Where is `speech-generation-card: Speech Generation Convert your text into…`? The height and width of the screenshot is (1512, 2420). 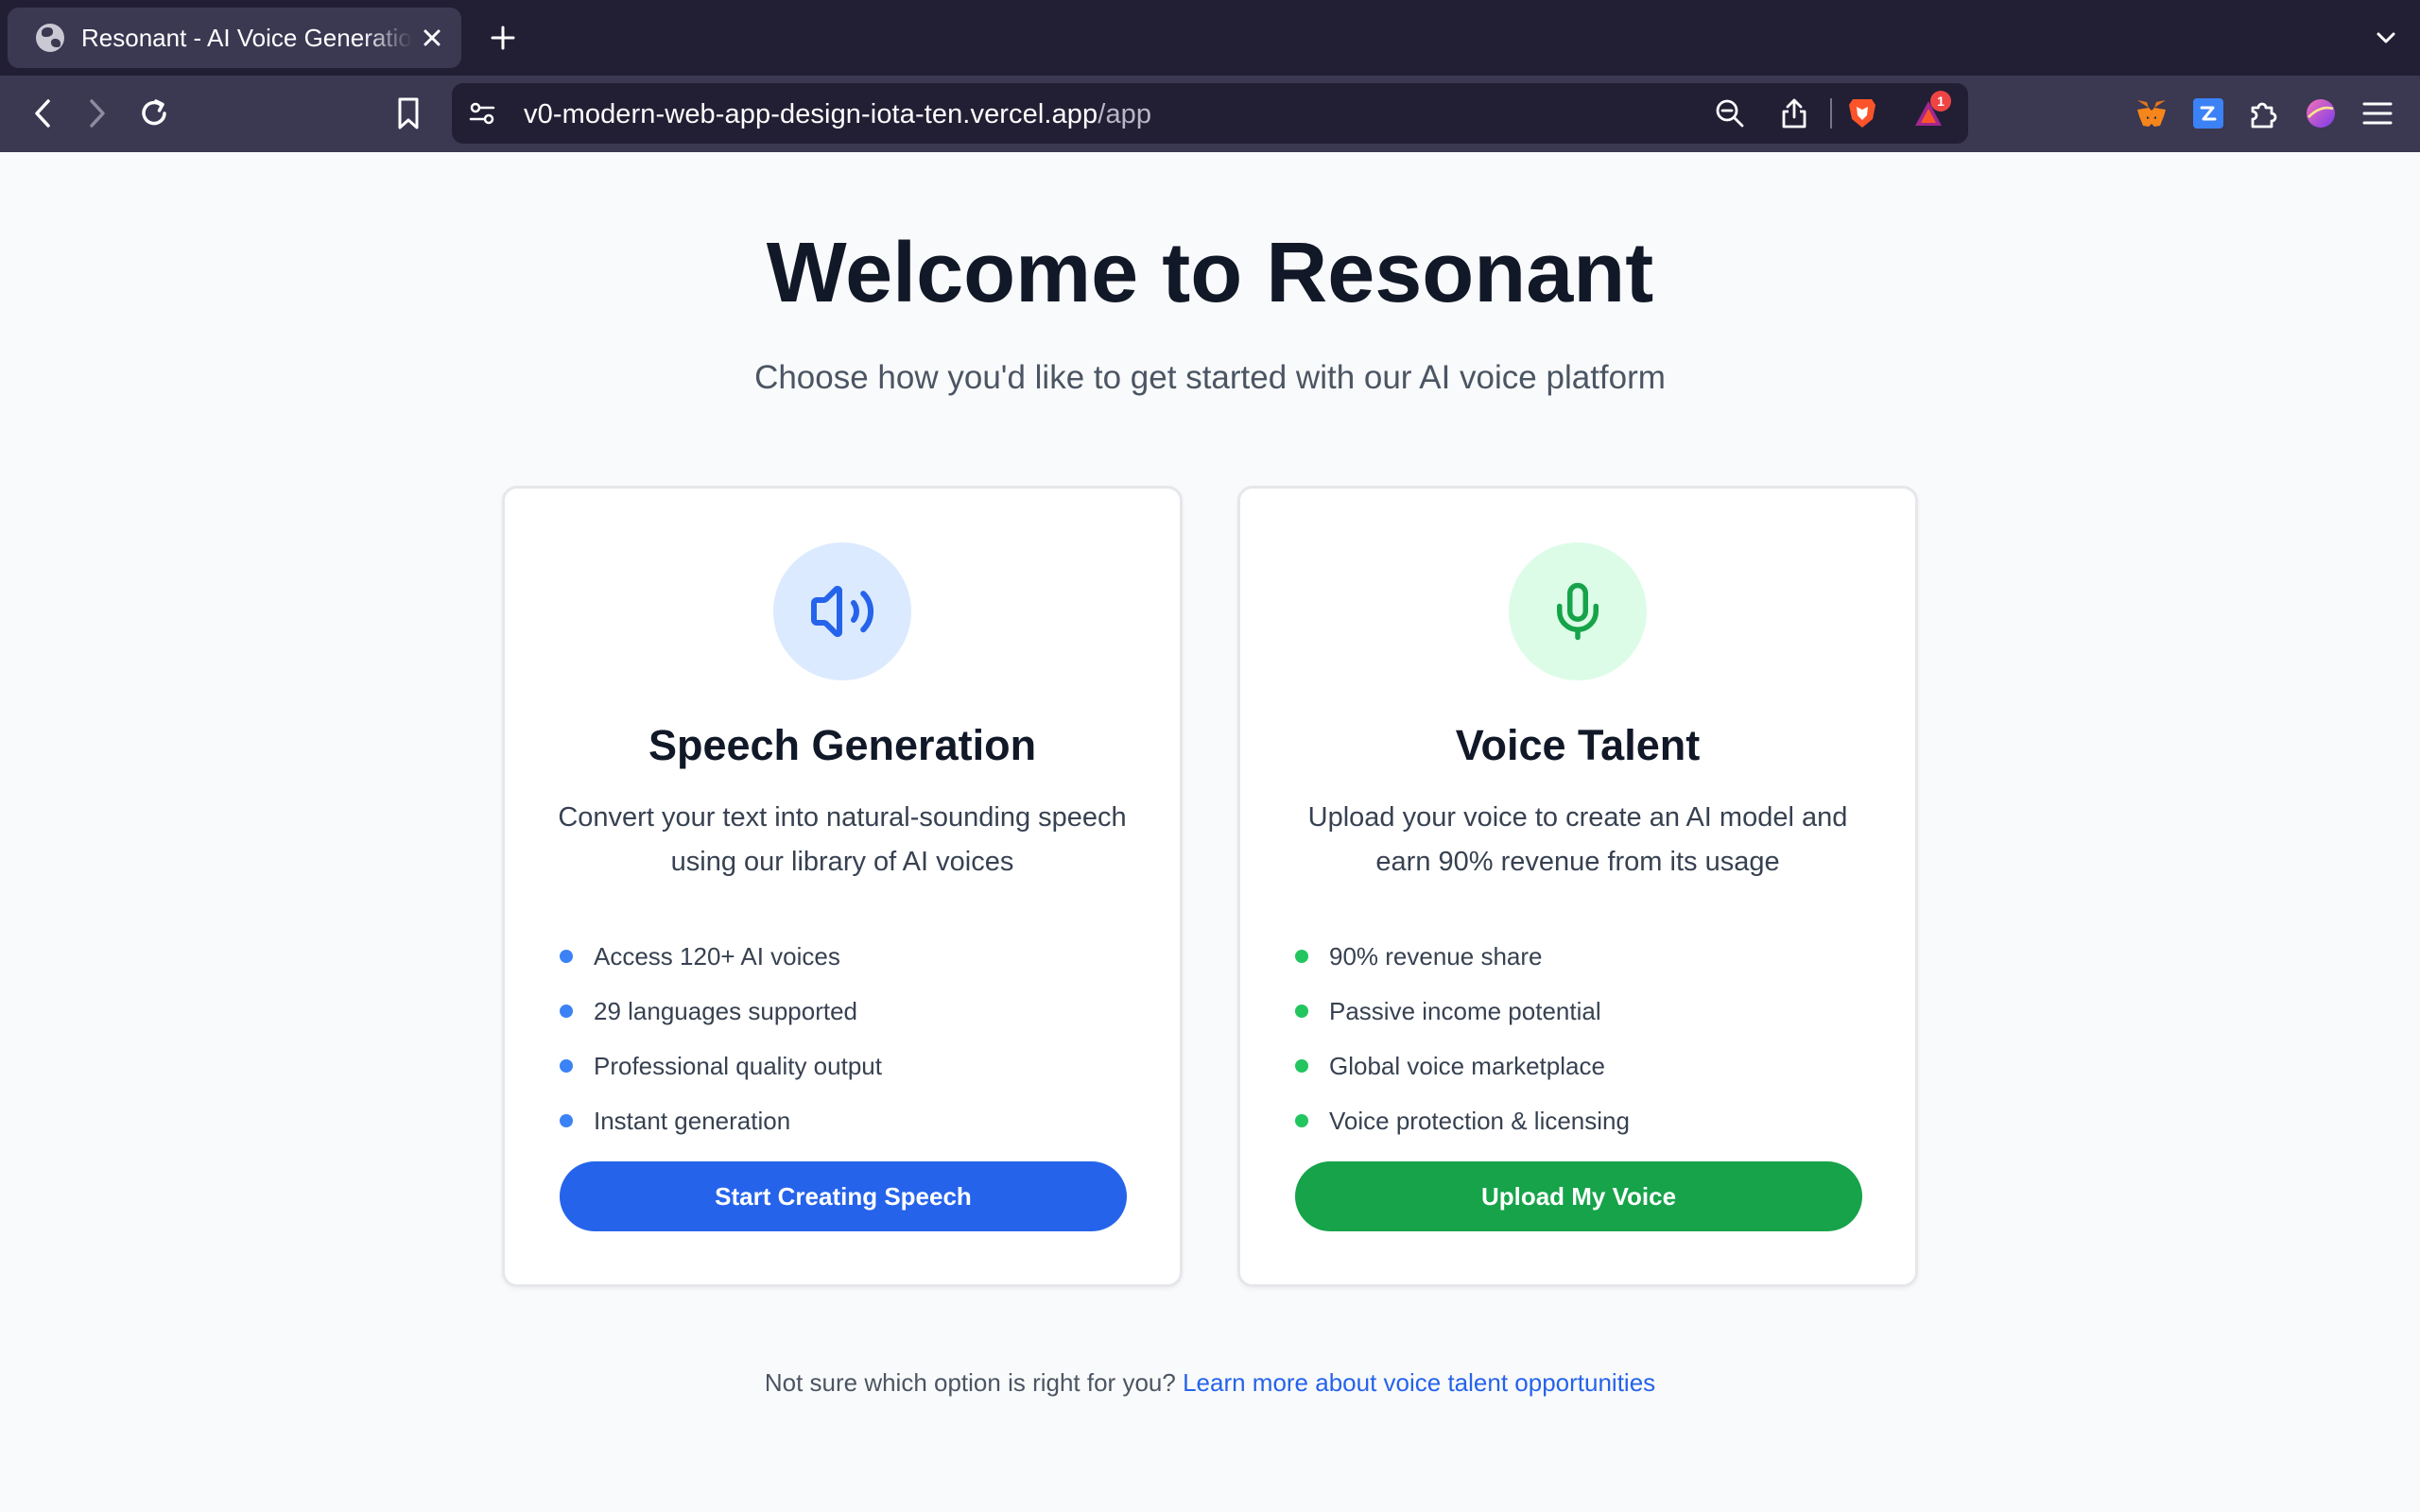 speech-generation-card: Speech Generation Convert your text into… is located at coordinates (842, 886).